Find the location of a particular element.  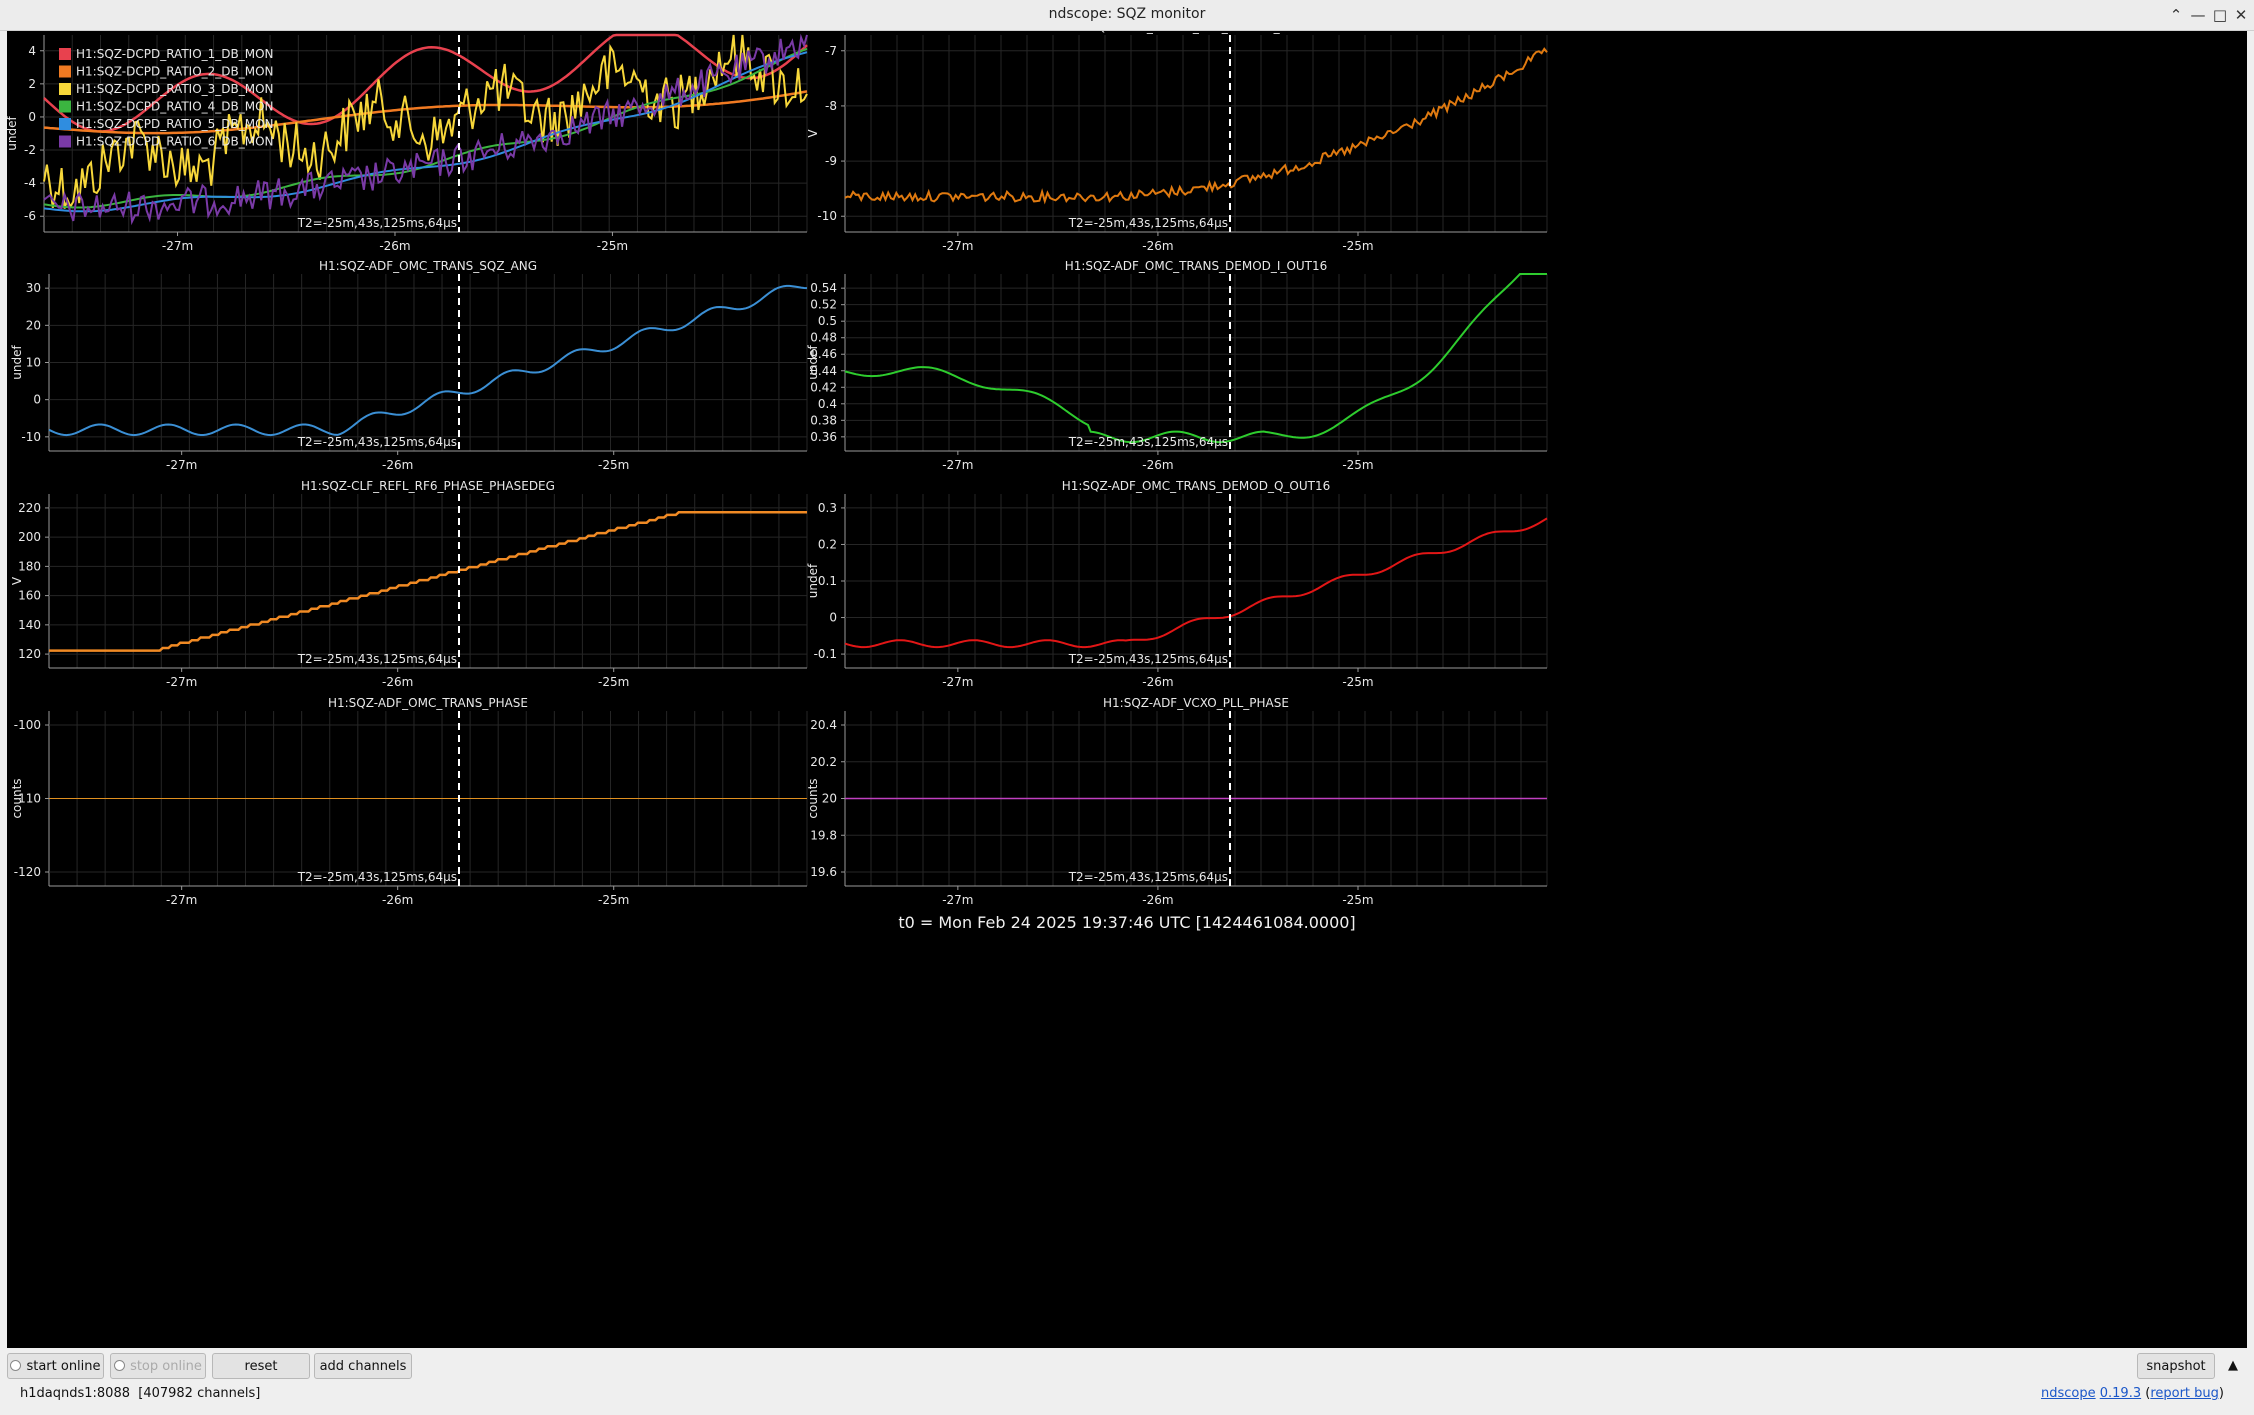

start-online-label: start online is located at coordinates (63, 1366).